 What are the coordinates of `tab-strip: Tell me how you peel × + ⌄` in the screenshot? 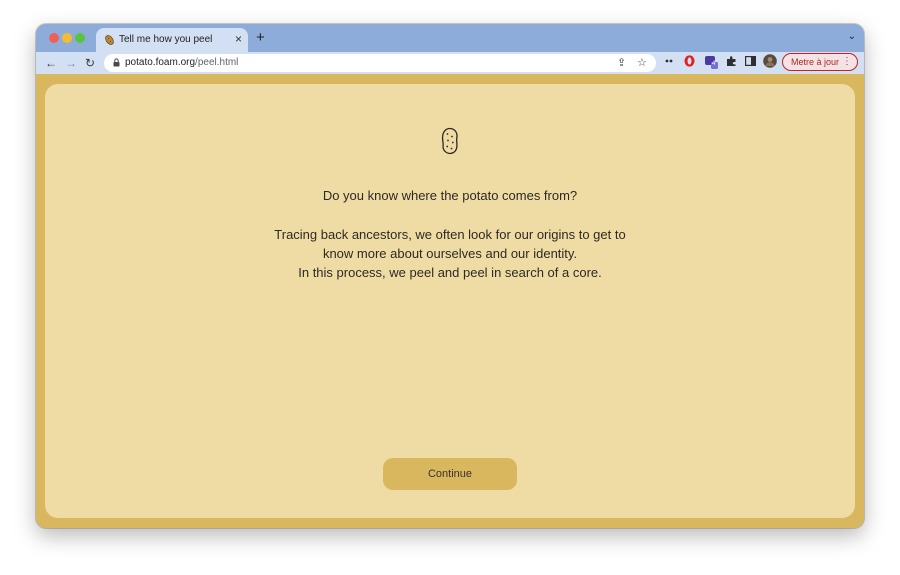 It's located at (450, 38).